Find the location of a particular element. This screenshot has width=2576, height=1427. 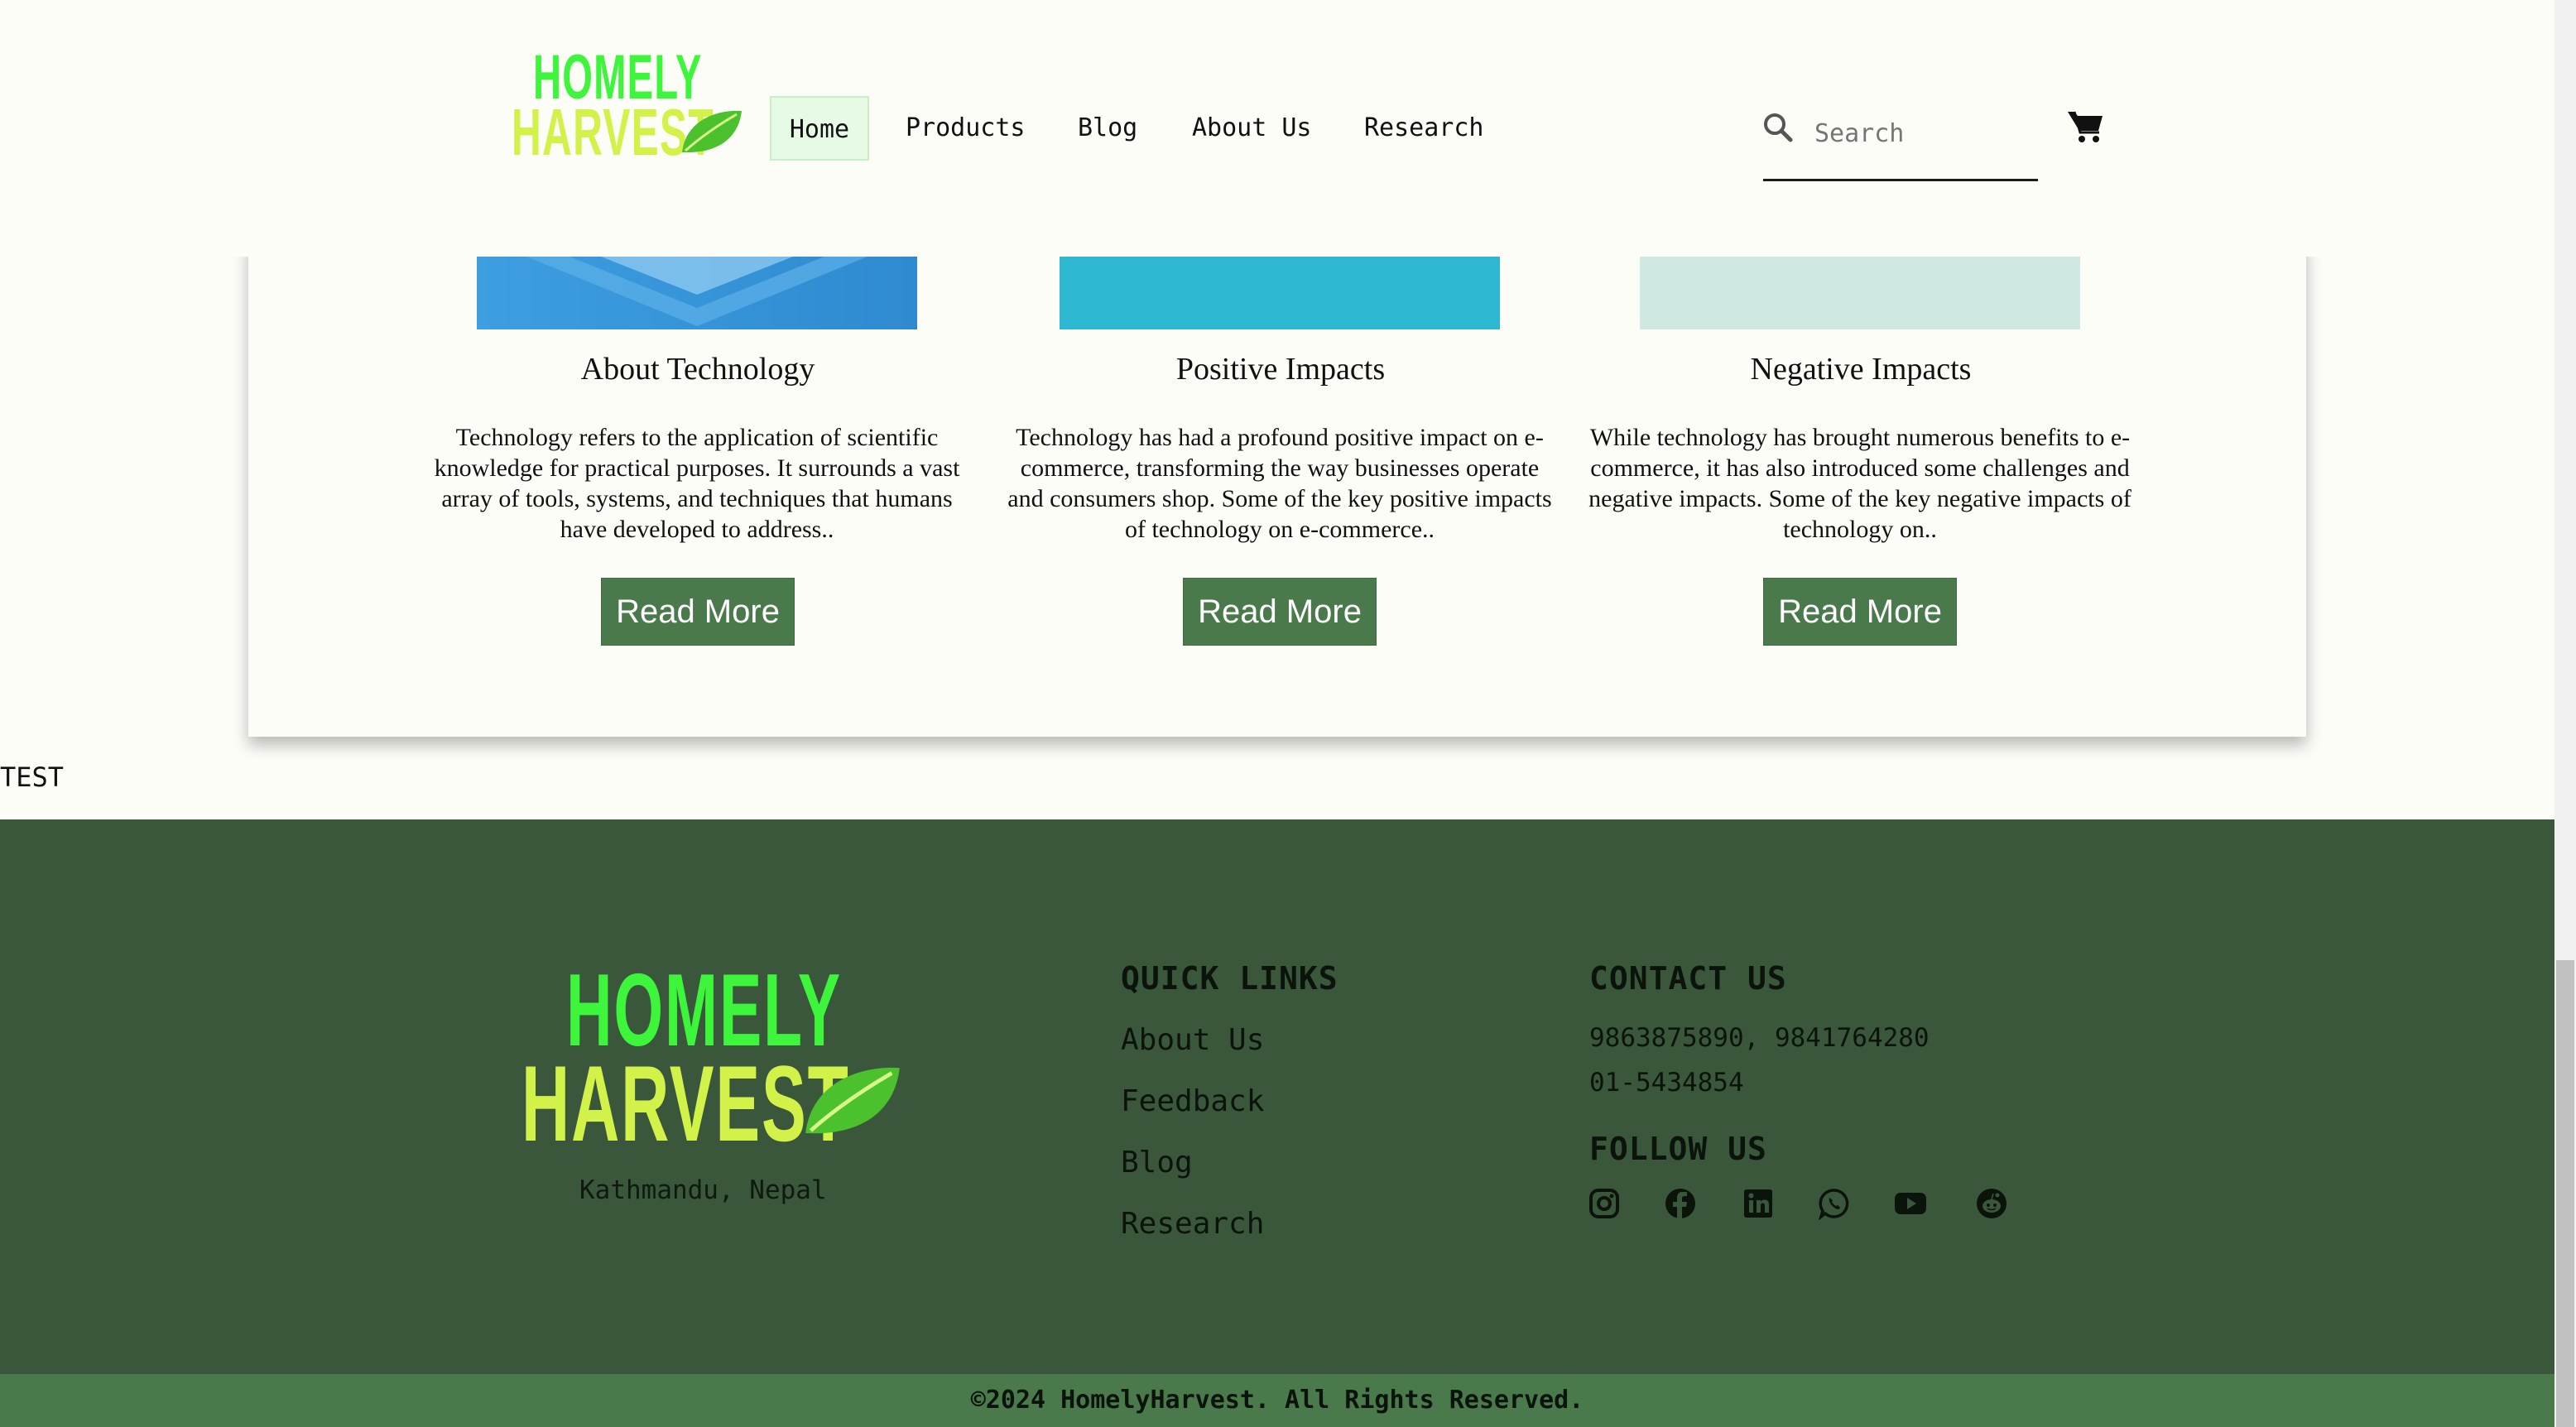

positive-impacts-image is located at coordinates (1280, 293).